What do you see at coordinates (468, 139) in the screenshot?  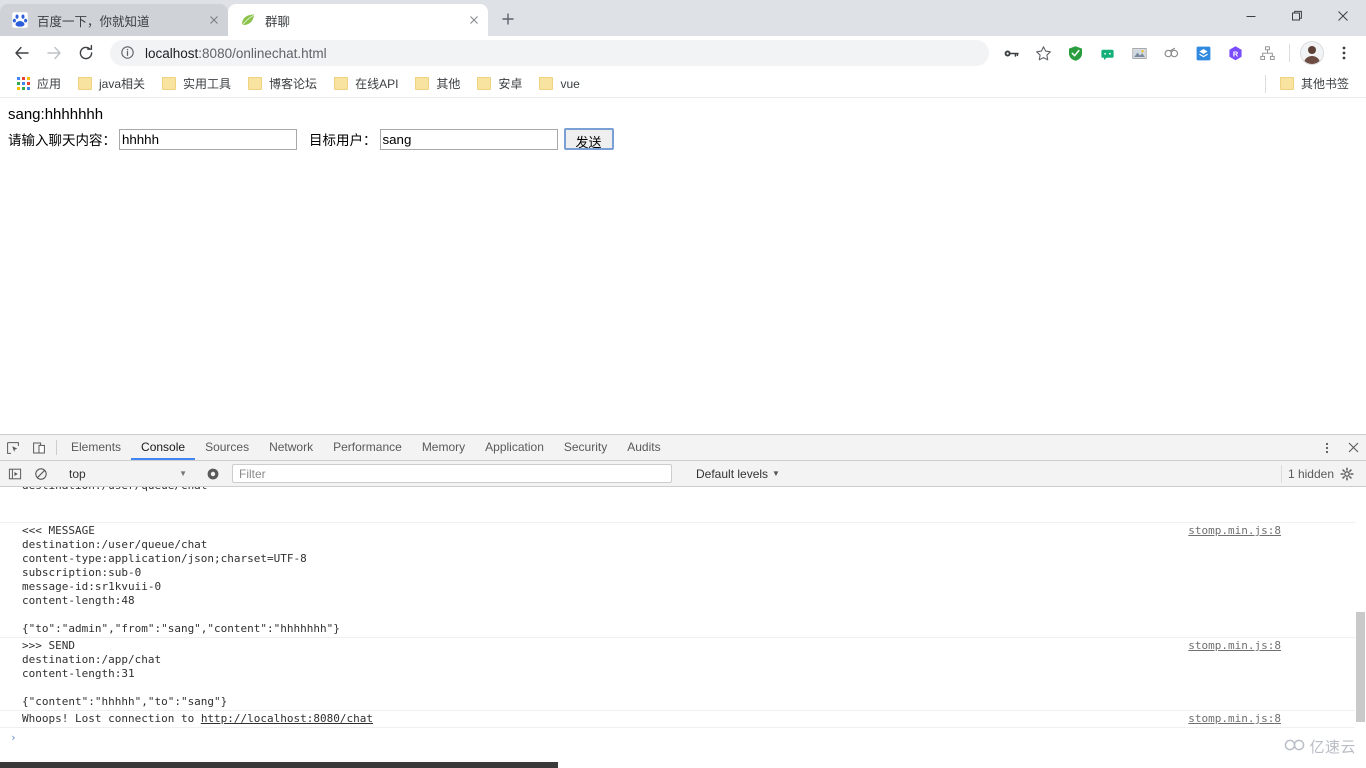 I see `target-user-input` at bounding box center [468, 139].